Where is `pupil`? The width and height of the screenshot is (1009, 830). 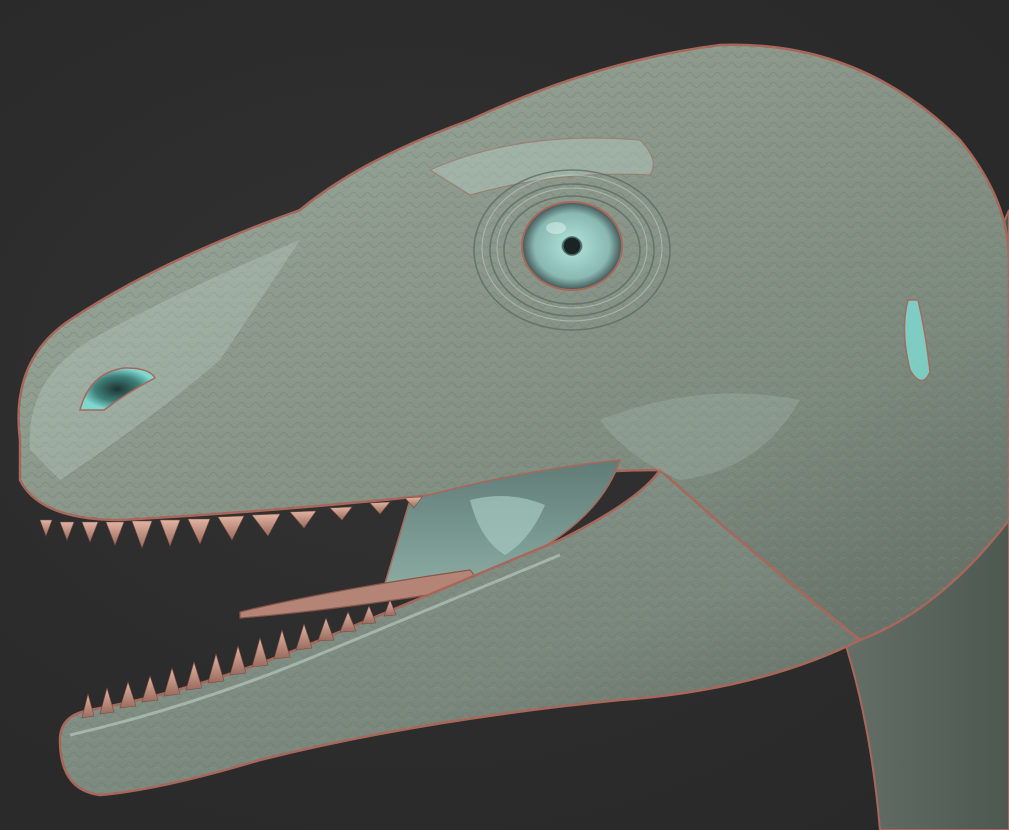
pupil is located at coordinates (572, 246).